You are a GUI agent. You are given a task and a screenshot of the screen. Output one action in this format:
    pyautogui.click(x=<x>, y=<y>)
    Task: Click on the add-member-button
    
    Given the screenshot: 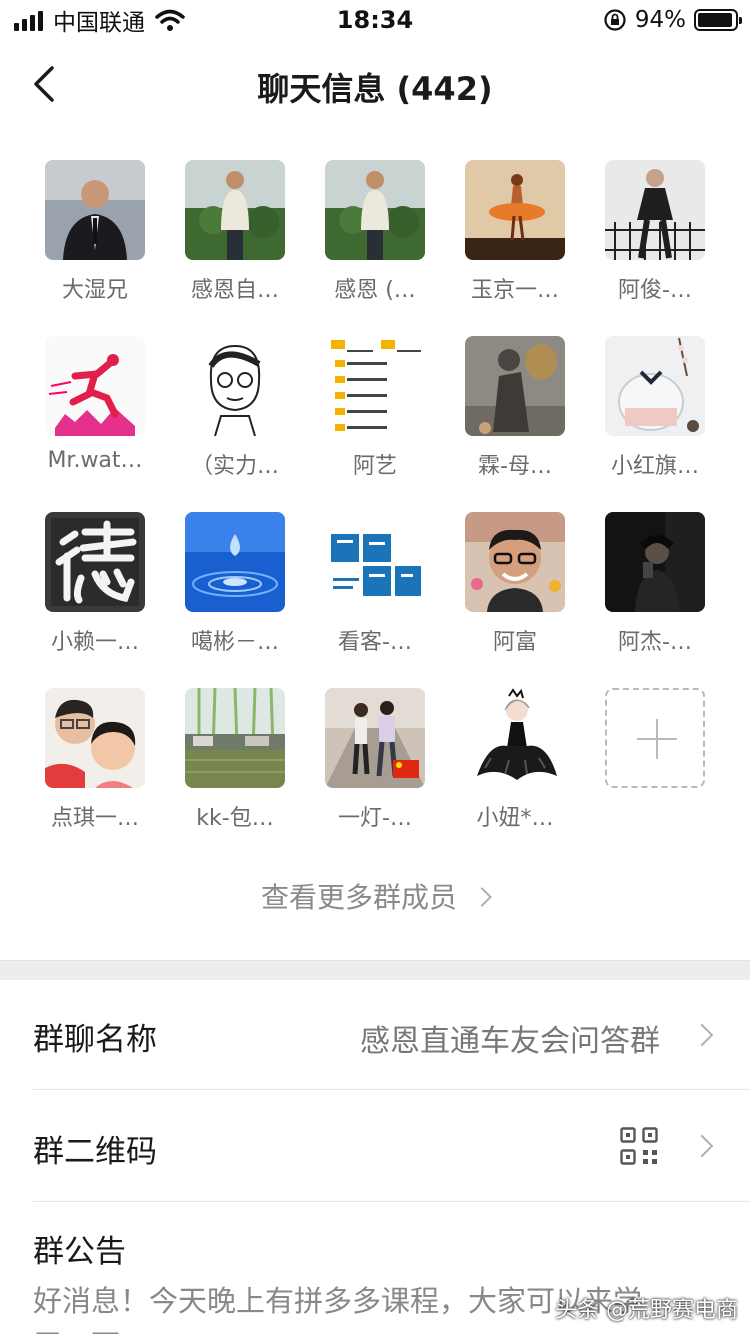 What is the action you would take?
    pyautogui.click(x=655, y=738)
    